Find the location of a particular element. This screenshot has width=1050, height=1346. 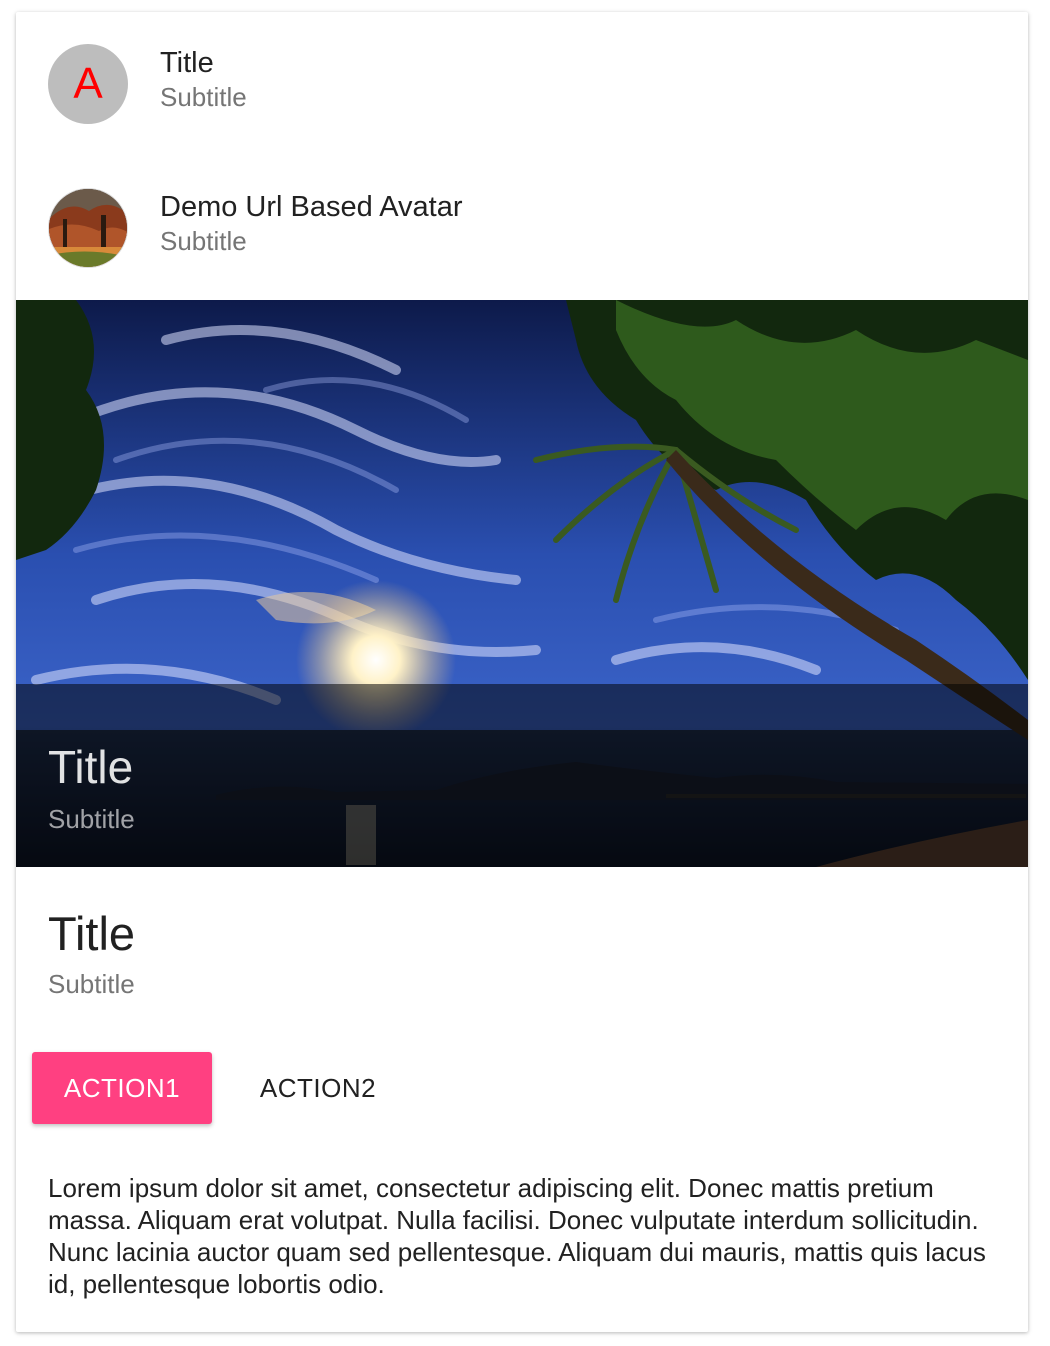

action2-button: ACTION2 is located at coordinates (318, 1088).